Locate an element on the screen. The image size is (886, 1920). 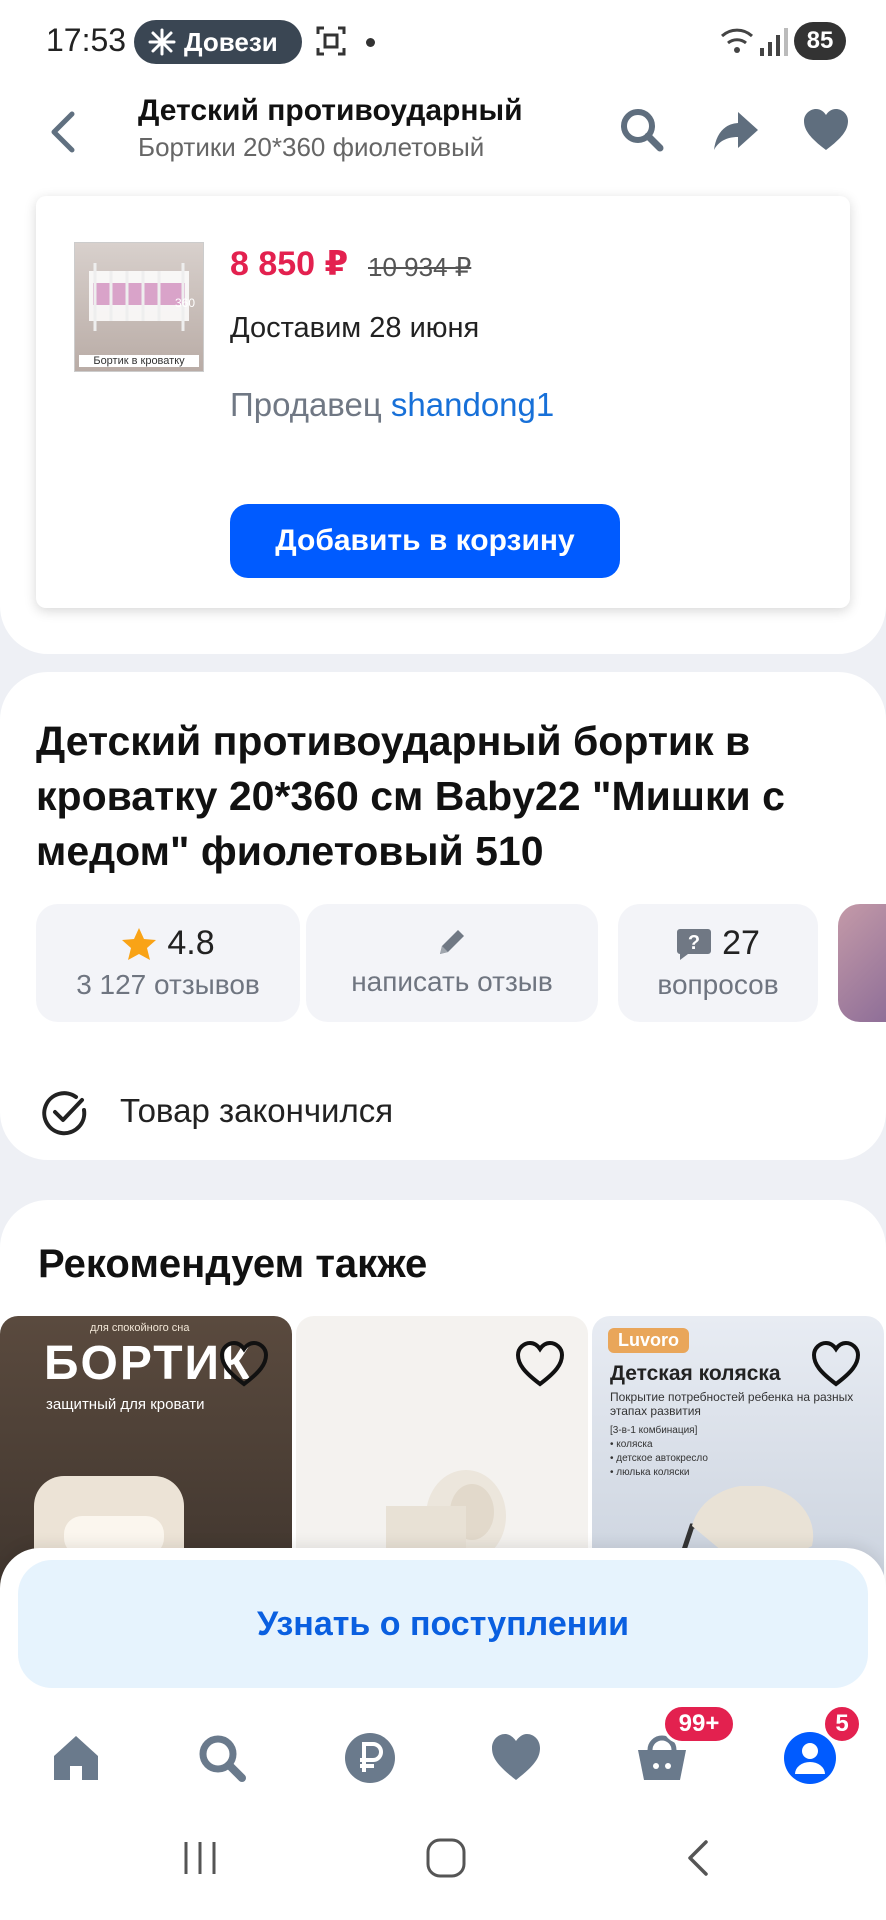
question-bubble-icon: ? is located at coordinates (694, 944).